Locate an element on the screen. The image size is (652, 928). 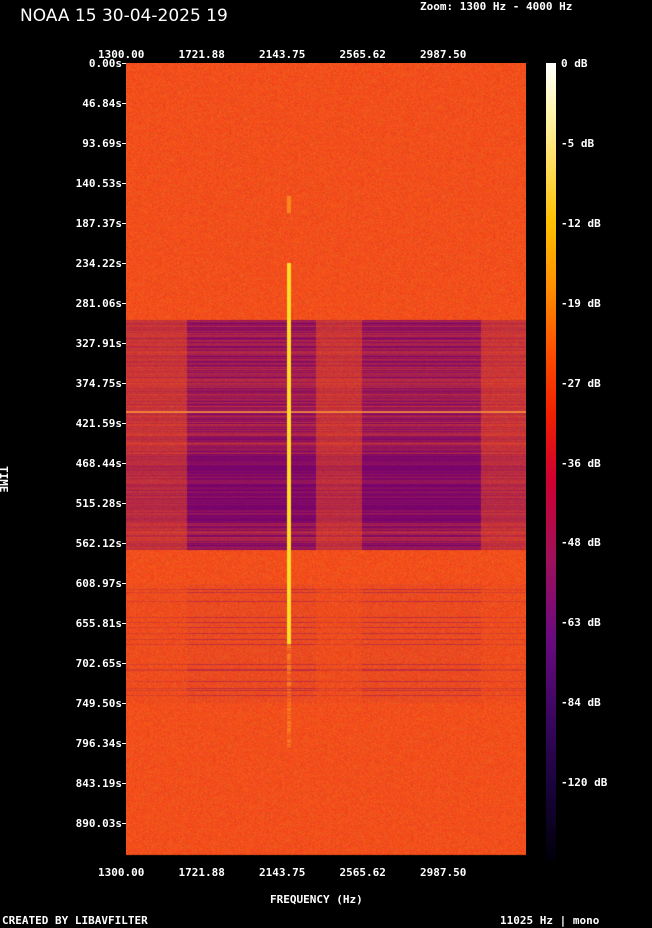
colorbar-tick-label: 0 dB is located at coordinates (574, 63).